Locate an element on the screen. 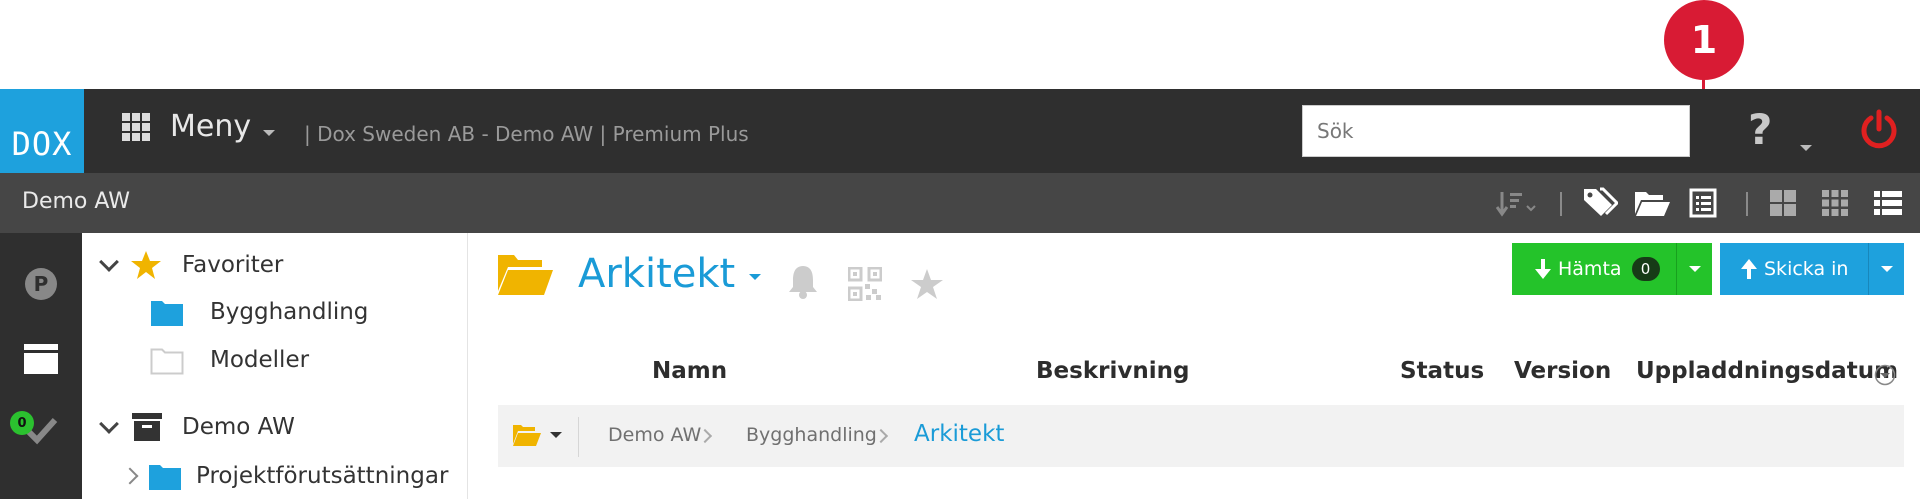 Image resolution: width=1920 pixels, height=499 pixels. help-icon: ? is located at coordinates (1760, 129).